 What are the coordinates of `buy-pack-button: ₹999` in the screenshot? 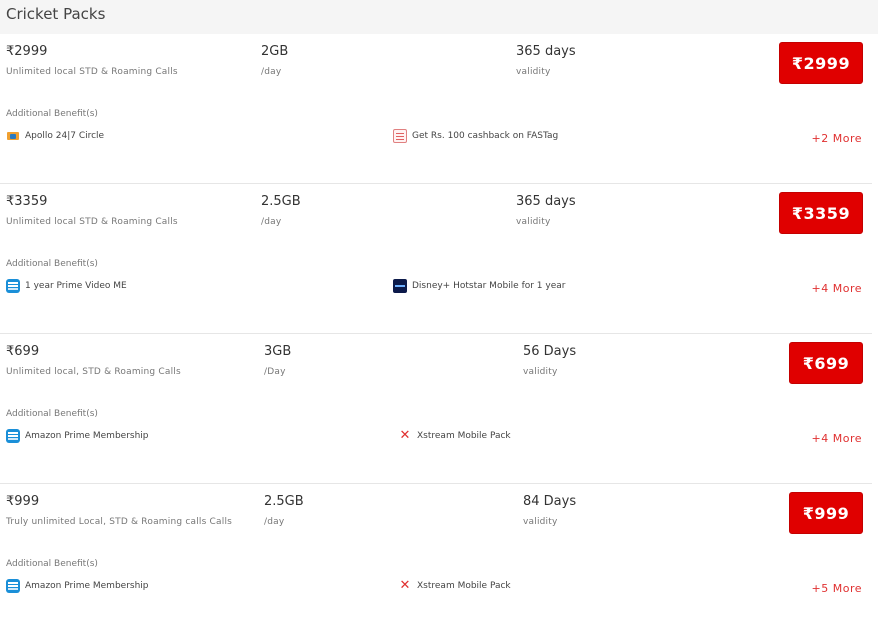 It's located at (826, 513).